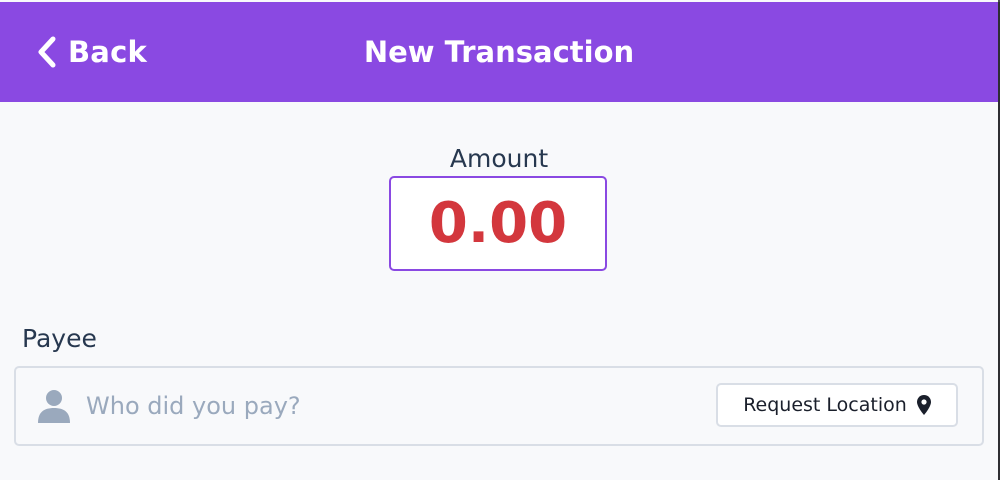 Image resolution: width=1000 pixels, height=480 pixels. I want to click on map-pin-icon, so click(923, 405).